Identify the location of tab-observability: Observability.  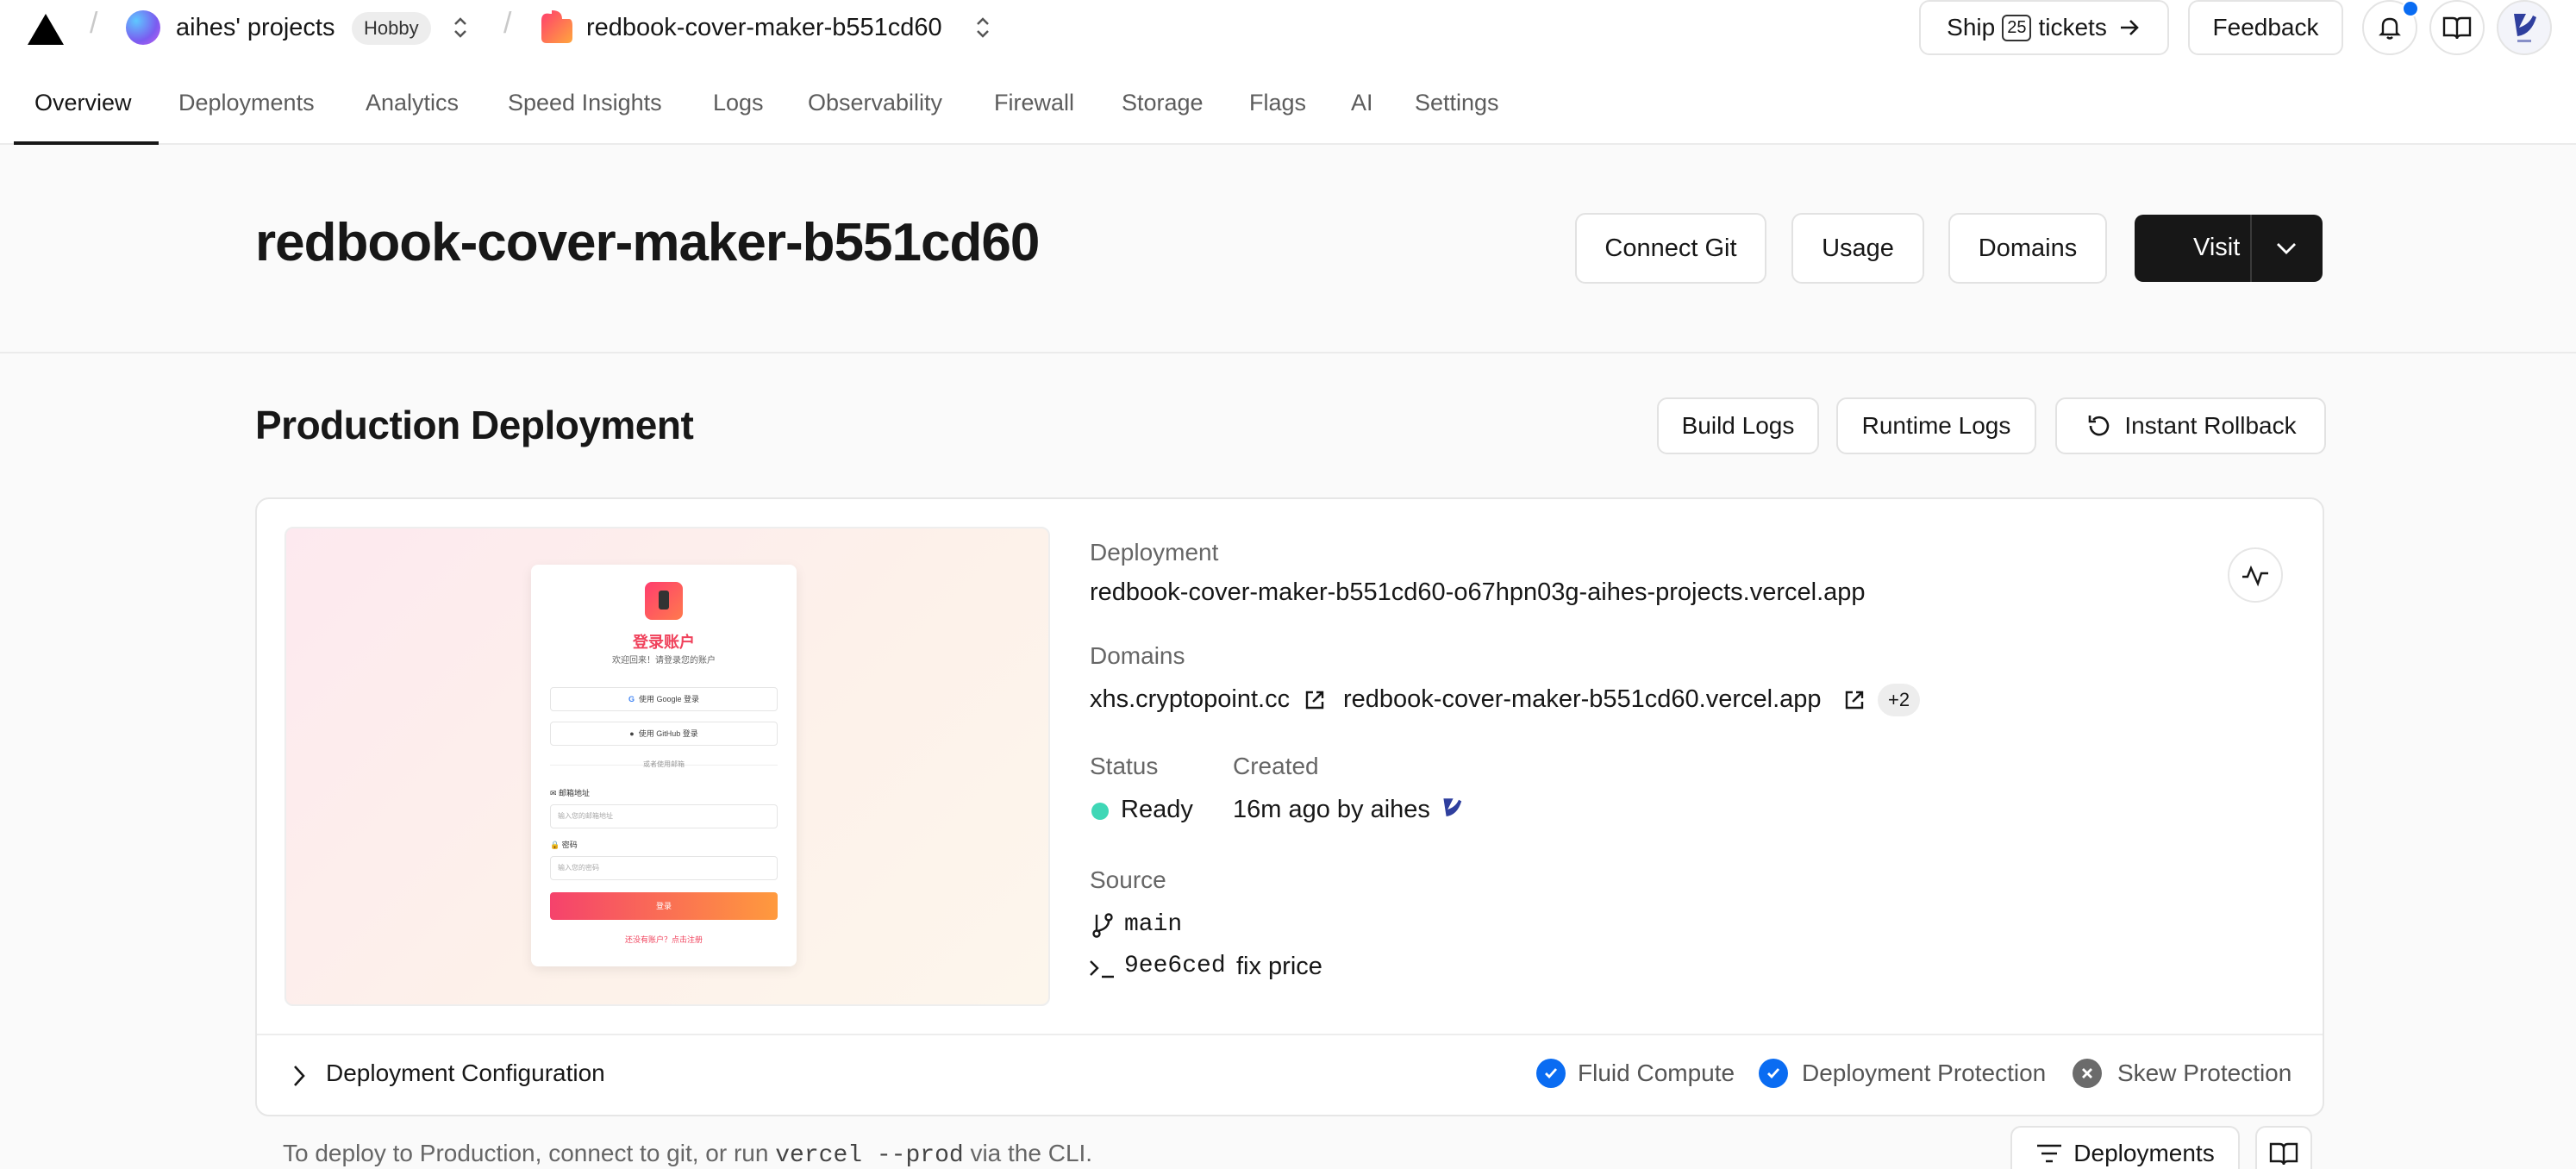
(875, 103).